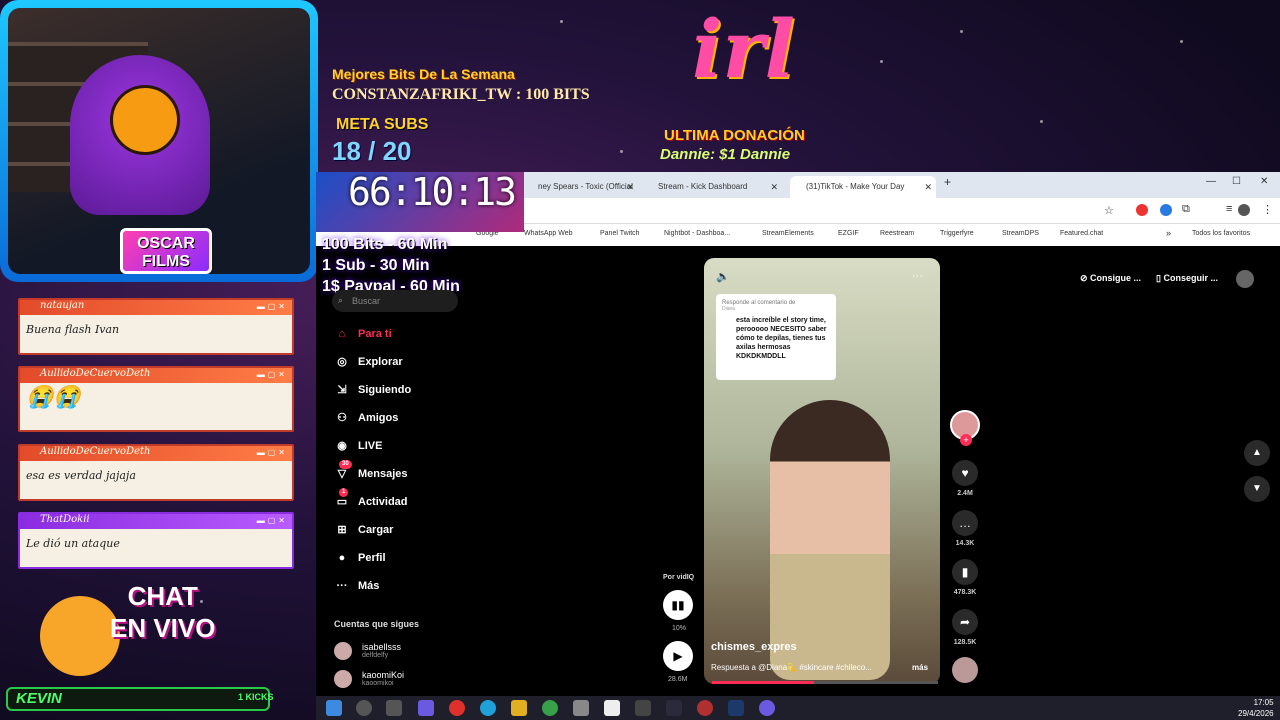 This screenshot has width=1280, height=720. I want to click on chat-message: AullidoDeCuervoDeth ▬▢✕ 😭😭, so click(156, 399).